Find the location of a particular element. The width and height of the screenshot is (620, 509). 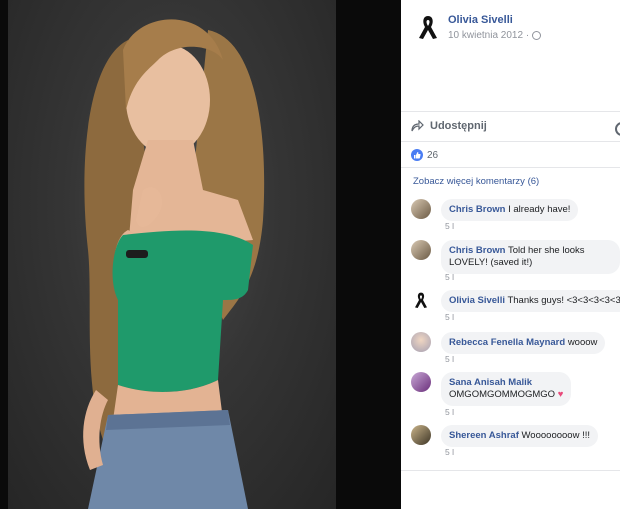

edge-options-icon is located at coordinates (617, 129).